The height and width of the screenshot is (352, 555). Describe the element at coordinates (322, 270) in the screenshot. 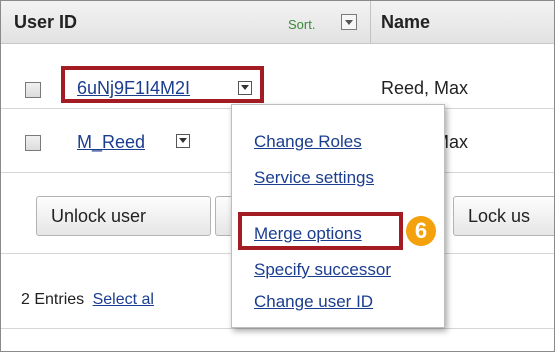

I see `menu-item-specify-successor: Specify successor` at that location.